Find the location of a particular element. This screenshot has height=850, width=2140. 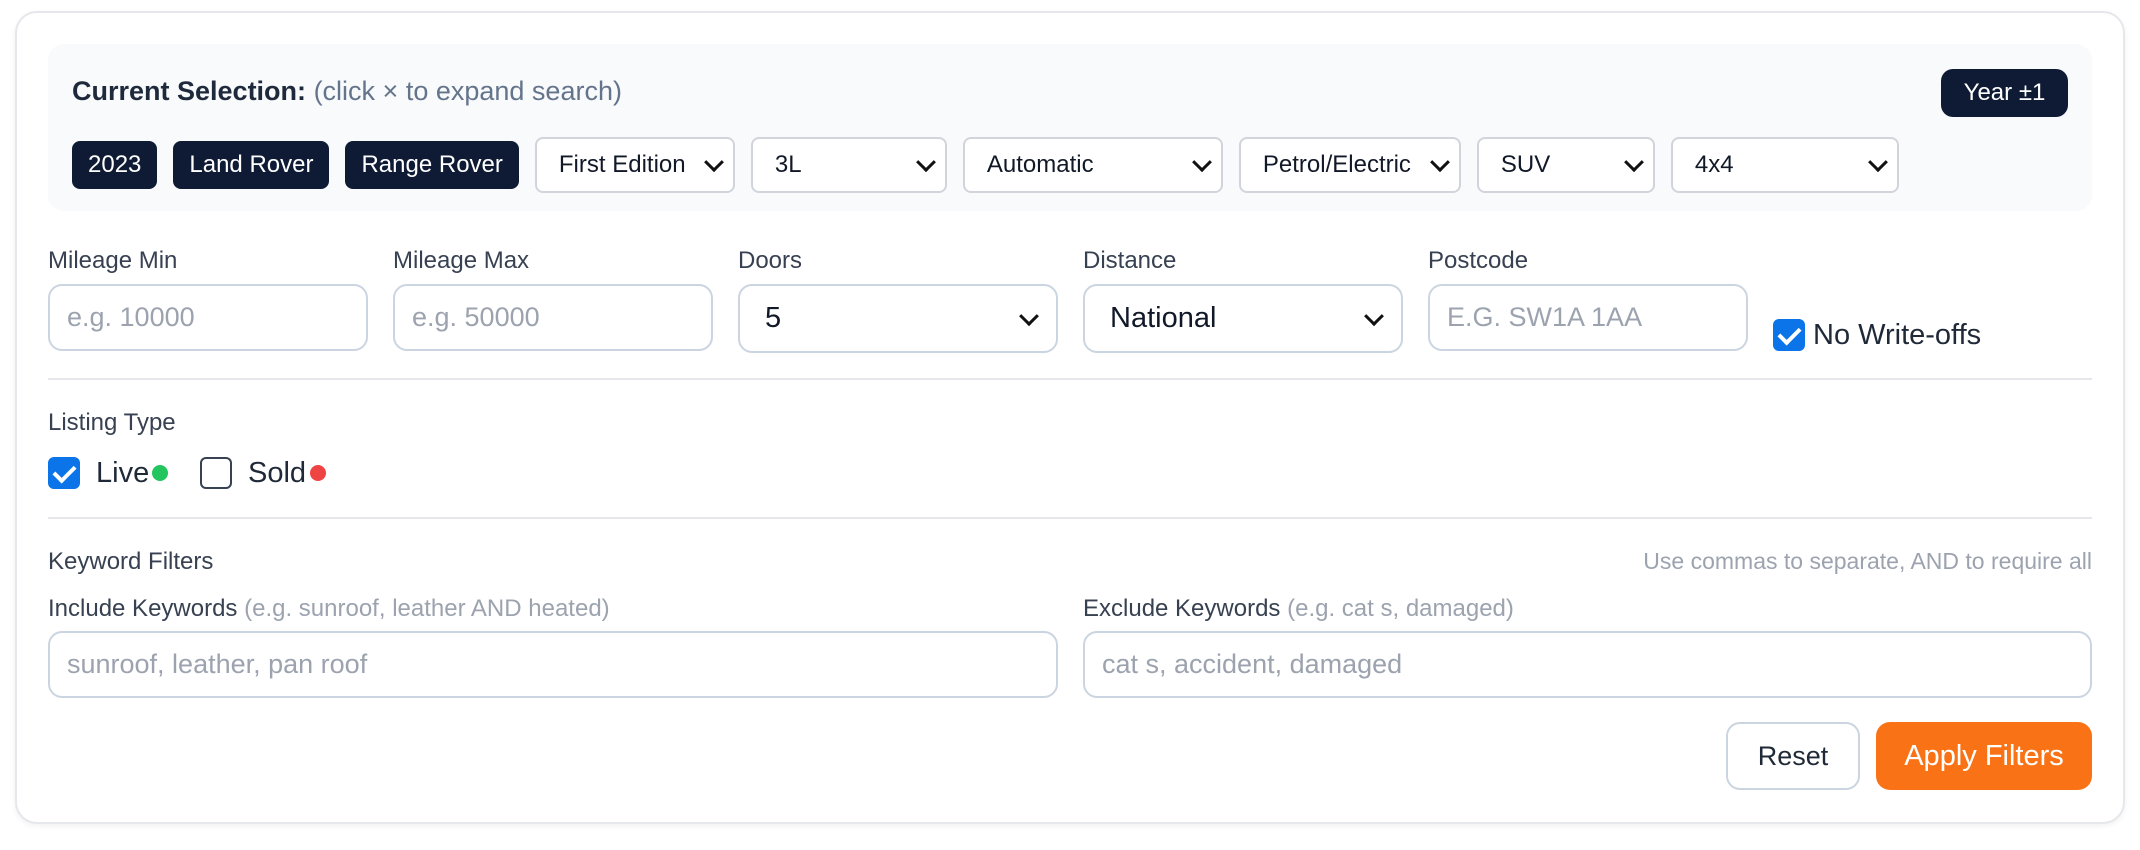

listing-type-label: Listing Type is located at coordinates (112, 422).